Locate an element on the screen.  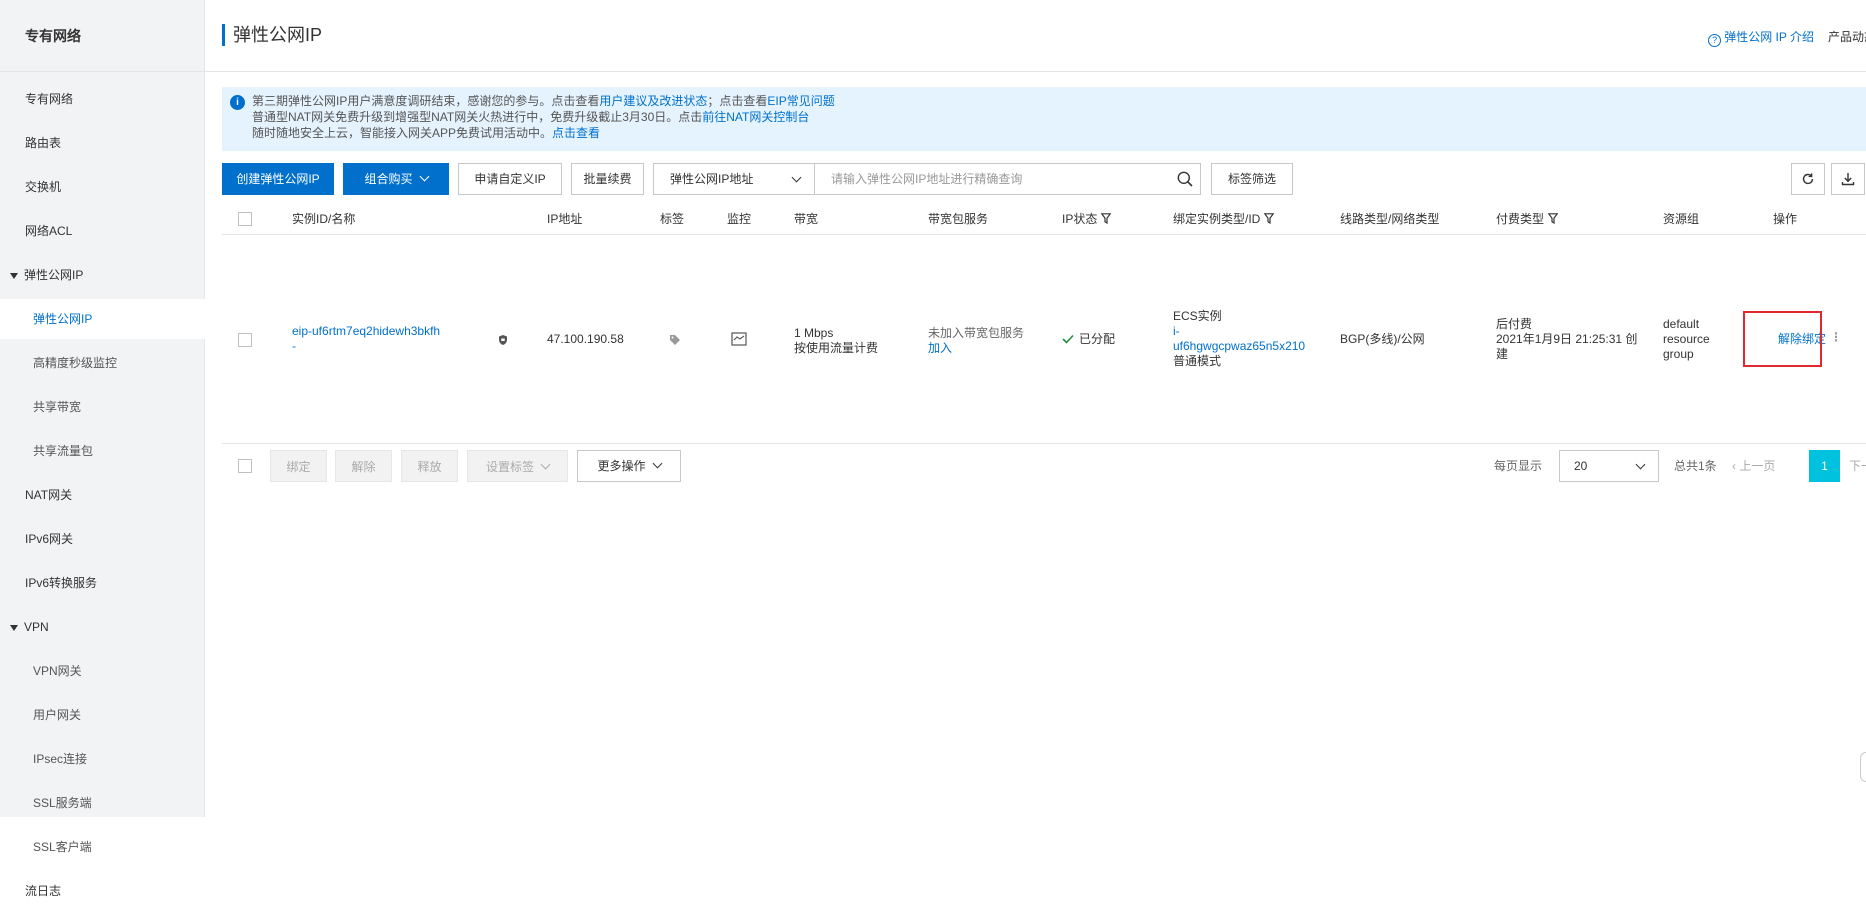
custom-ip-button: 申请自定义IP is located at coordinates (510, 179).